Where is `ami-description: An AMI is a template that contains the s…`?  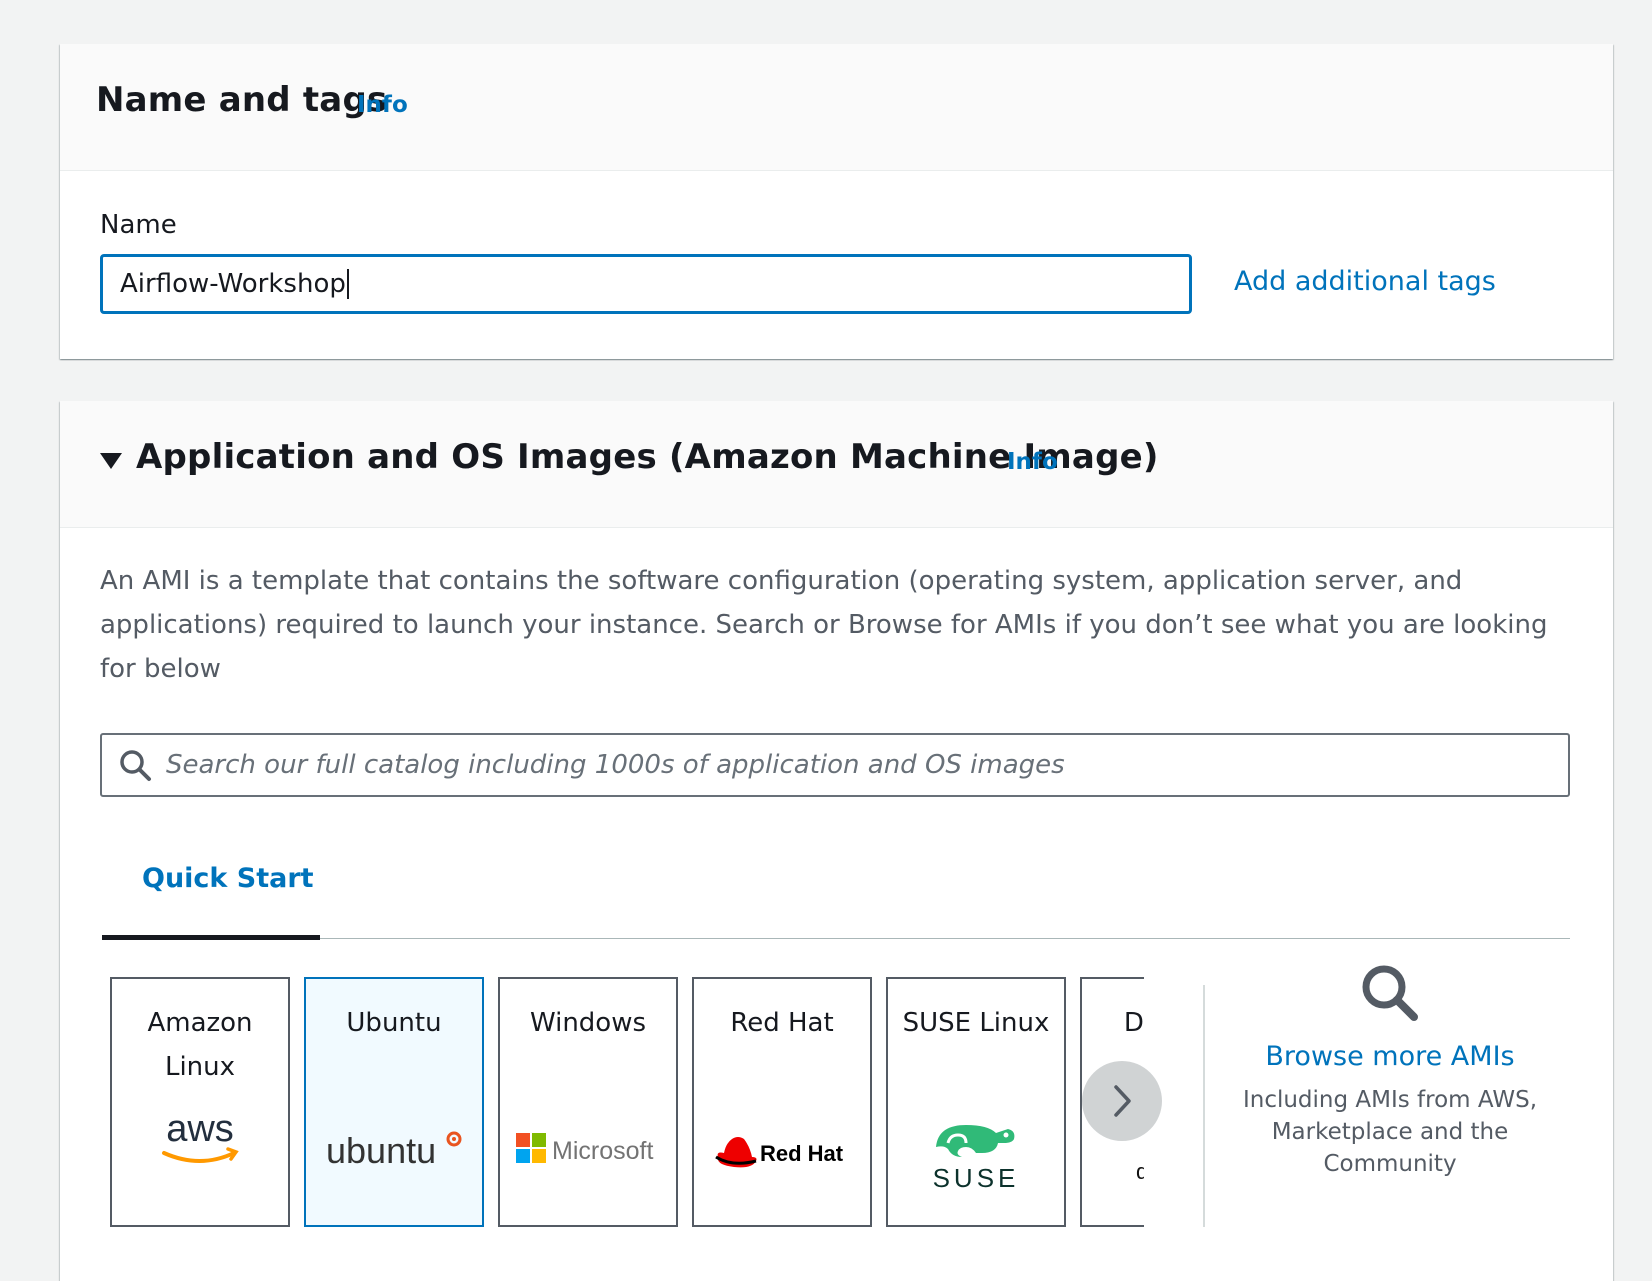
ami-description: An AMI is a template that contains the s… is located at coordinates (824, 625).